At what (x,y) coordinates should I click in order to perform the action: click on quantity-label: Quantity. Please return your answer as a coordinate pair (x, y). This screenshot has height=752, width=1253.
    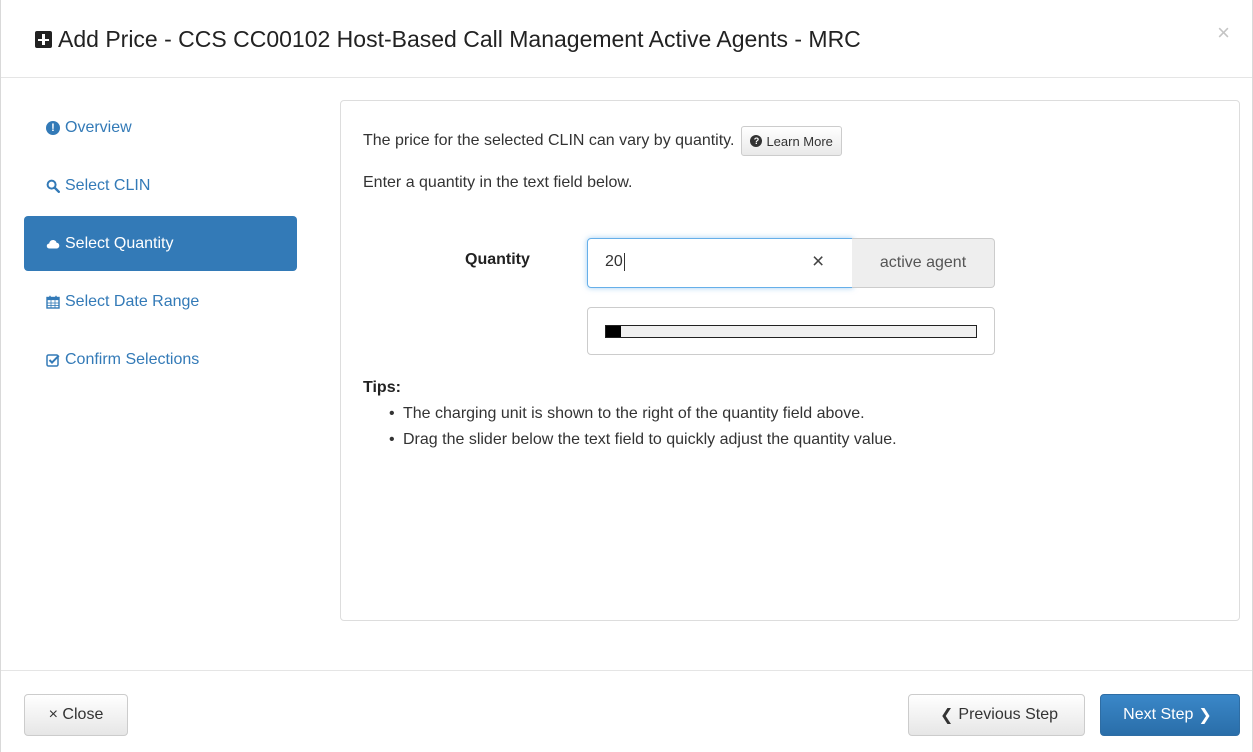
    Looking at the image, I should click on (497, 259).